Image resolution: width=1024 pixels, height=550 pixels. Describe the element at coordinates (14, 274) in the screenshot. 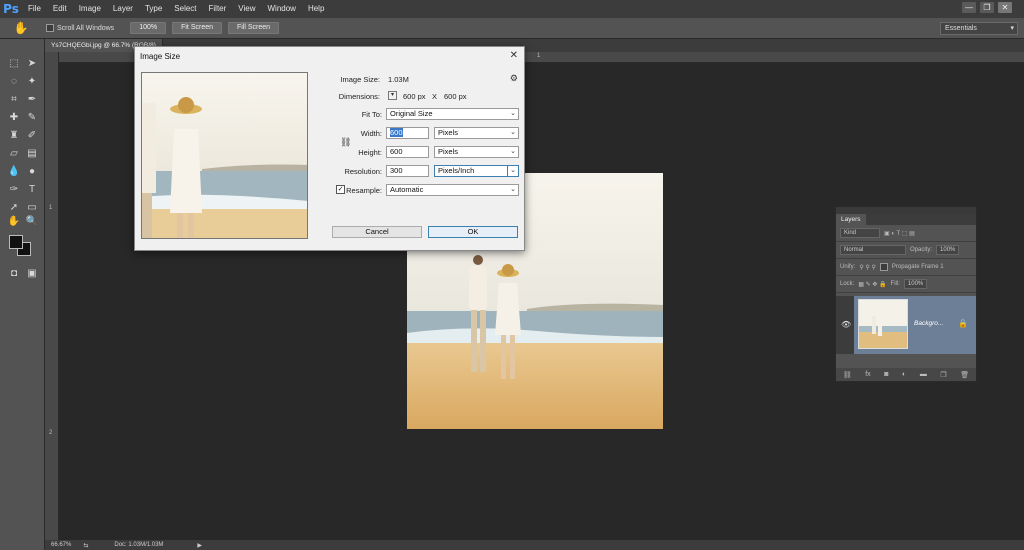

I see `quick-mask-icon: ◘` at that location.